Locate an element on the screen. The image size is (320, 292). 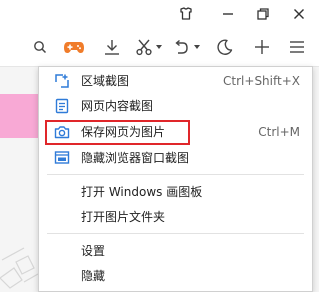
undo-icon is located at coordinates (181, 47).